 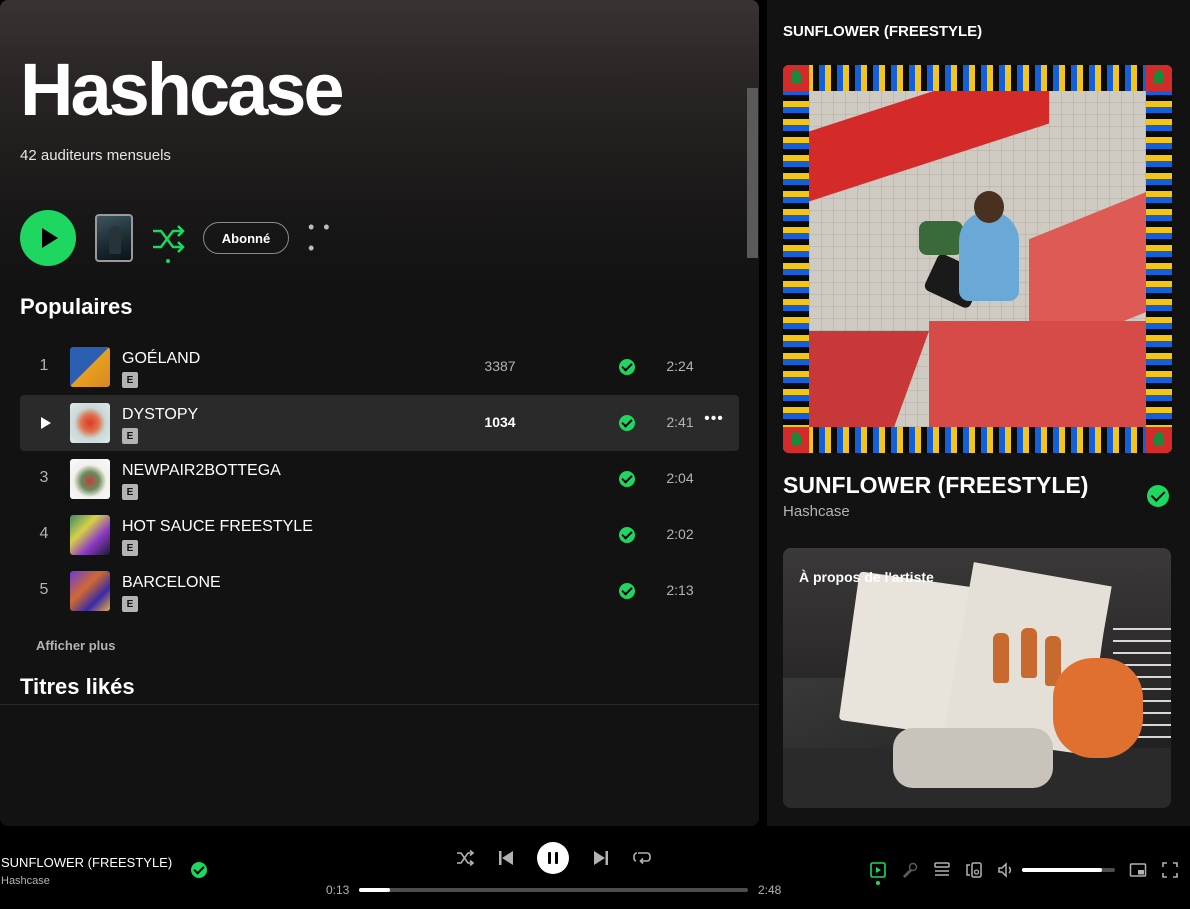 I want to click on track-title: BARCELONE, so click(x=171, y=583).